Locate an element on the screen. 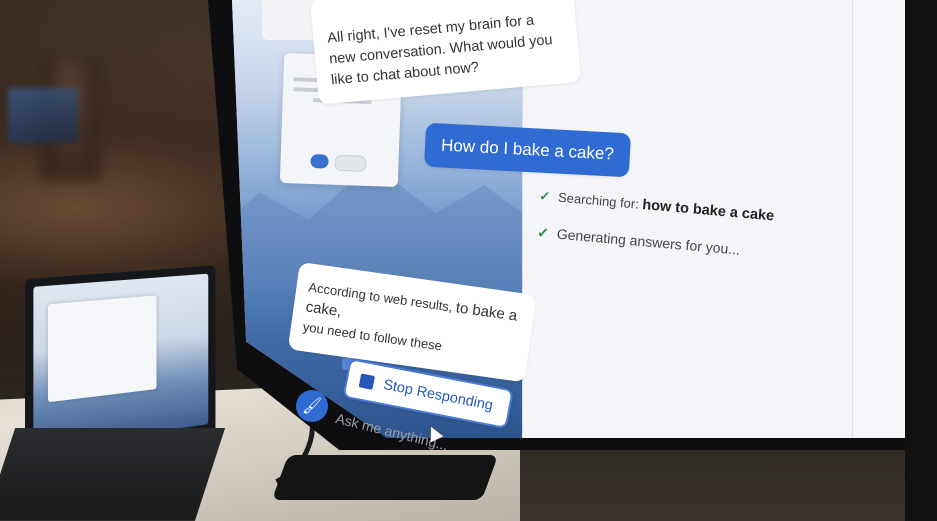  laptop-display is located at coordinates (121, 361).